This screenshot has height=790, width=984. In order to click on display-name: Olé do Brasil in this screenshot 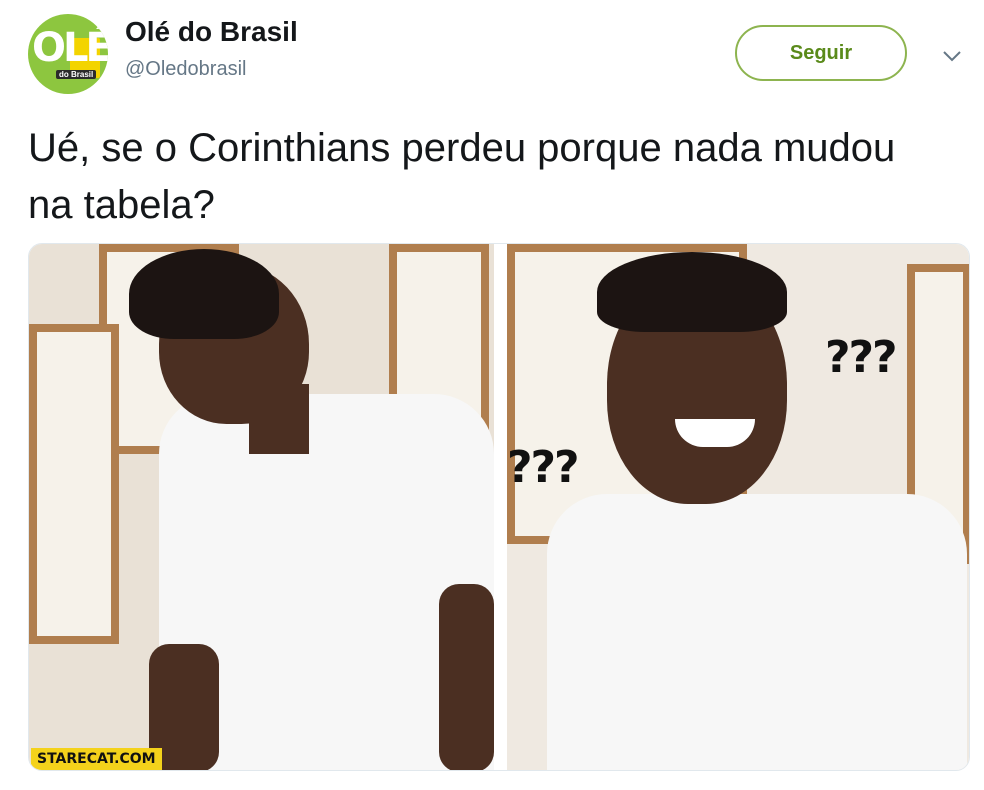, I will do `click(211, 32)`.